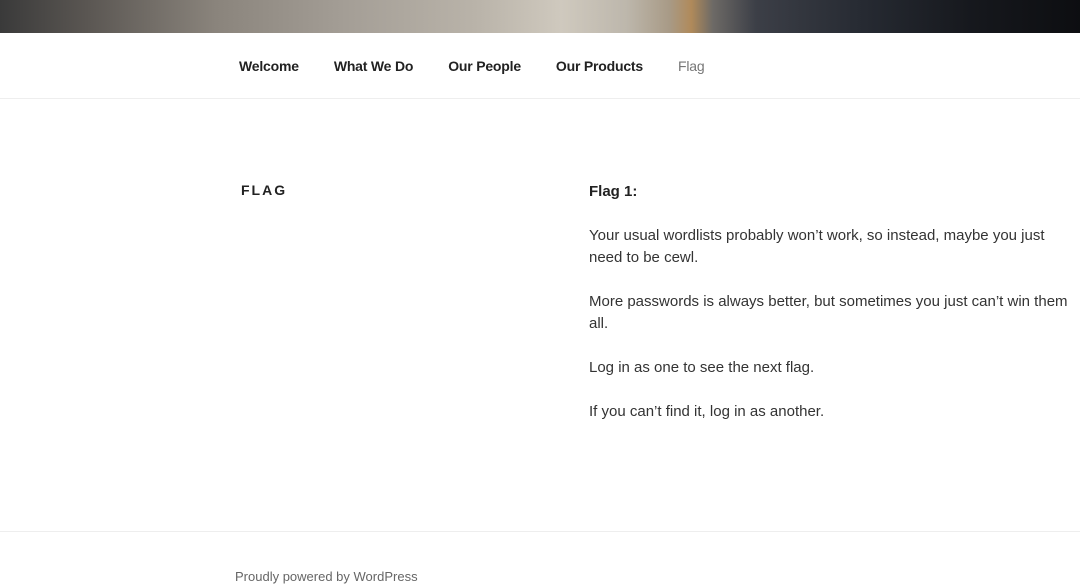 Image resolution: width=1080 pixels, height=584 pixels. What do you see at coordinates (691, 66) in the screenshot?
I see `nav-item-flag: Flag` at bounding box center [691, 66].